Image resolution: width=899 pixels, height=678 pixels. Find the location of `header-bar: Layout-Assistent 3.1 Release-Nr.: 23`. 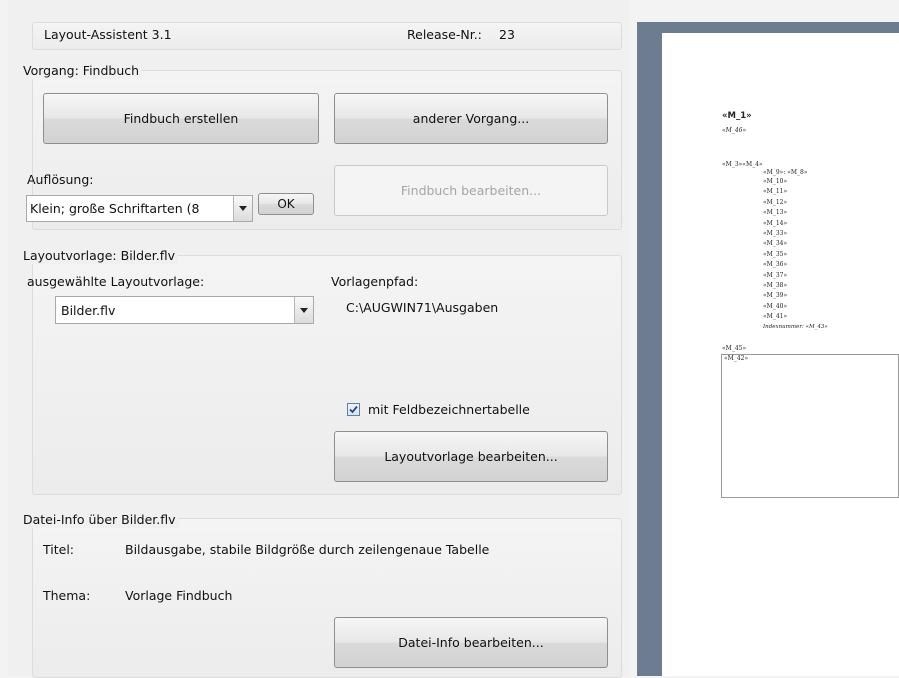

header-bar: Layout-Assistent 3.1 Release-Nr.: 23 is located at coordinates (327, 36).